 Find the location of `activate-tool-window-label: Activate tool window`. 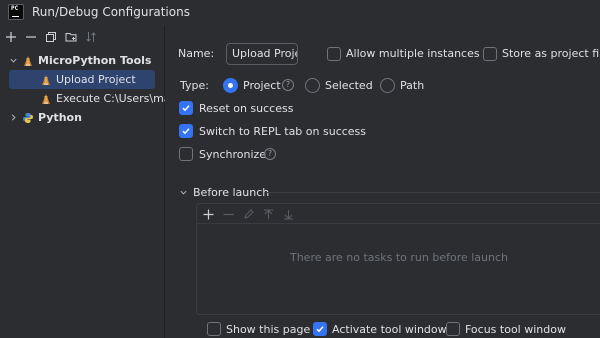

activate-tool-window-label: Activate tool window is located at coordinates (389, 329).